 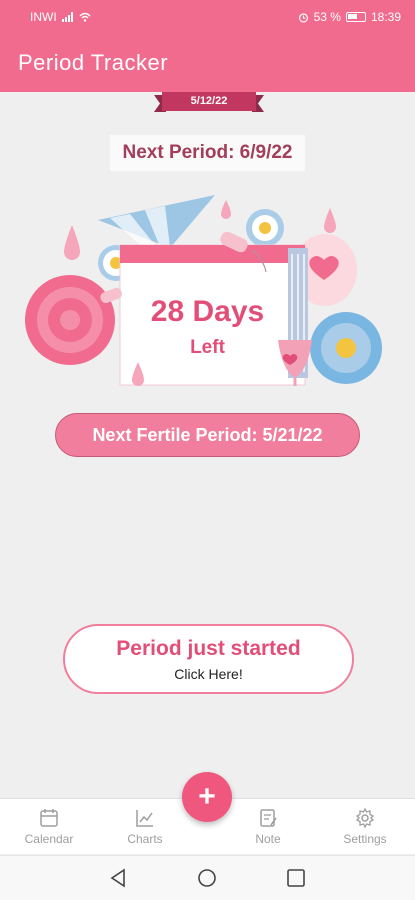 I want to click on plus-icon: +, so click(x=207, y=796).